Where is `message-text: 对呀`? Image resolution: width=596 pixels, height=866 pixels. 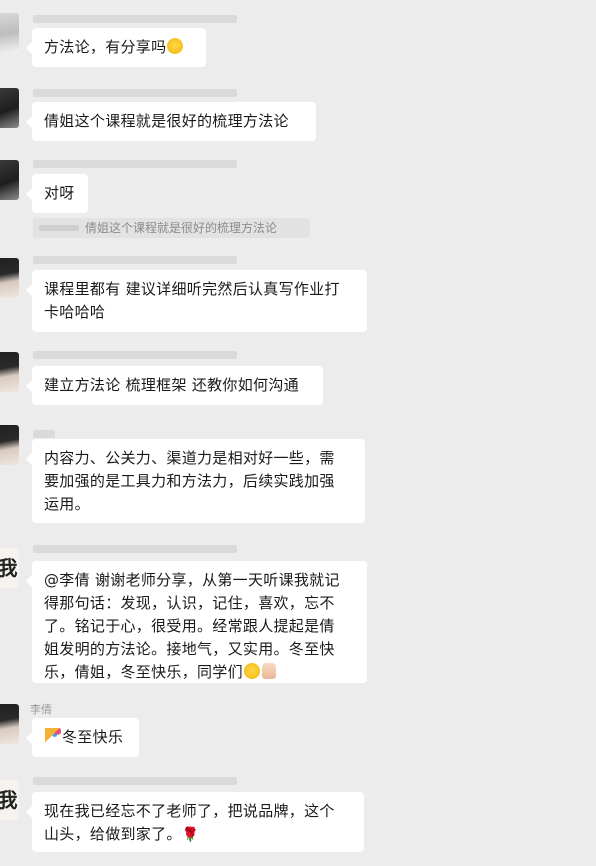
message-text: 对呀 is located at coordinates (59, 193).